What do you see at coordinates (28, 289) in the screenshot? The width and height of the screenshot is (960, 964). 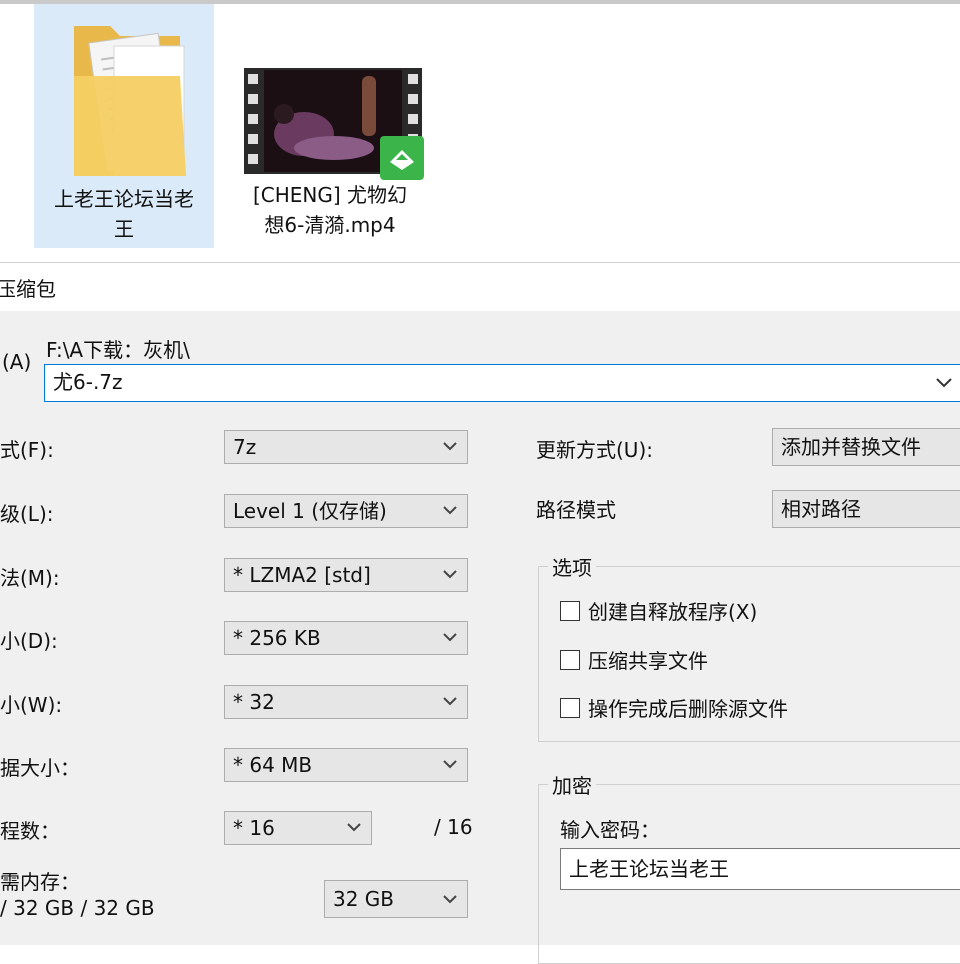 I see `dialog-title: 压缩包` at bounding box center [28, 289].